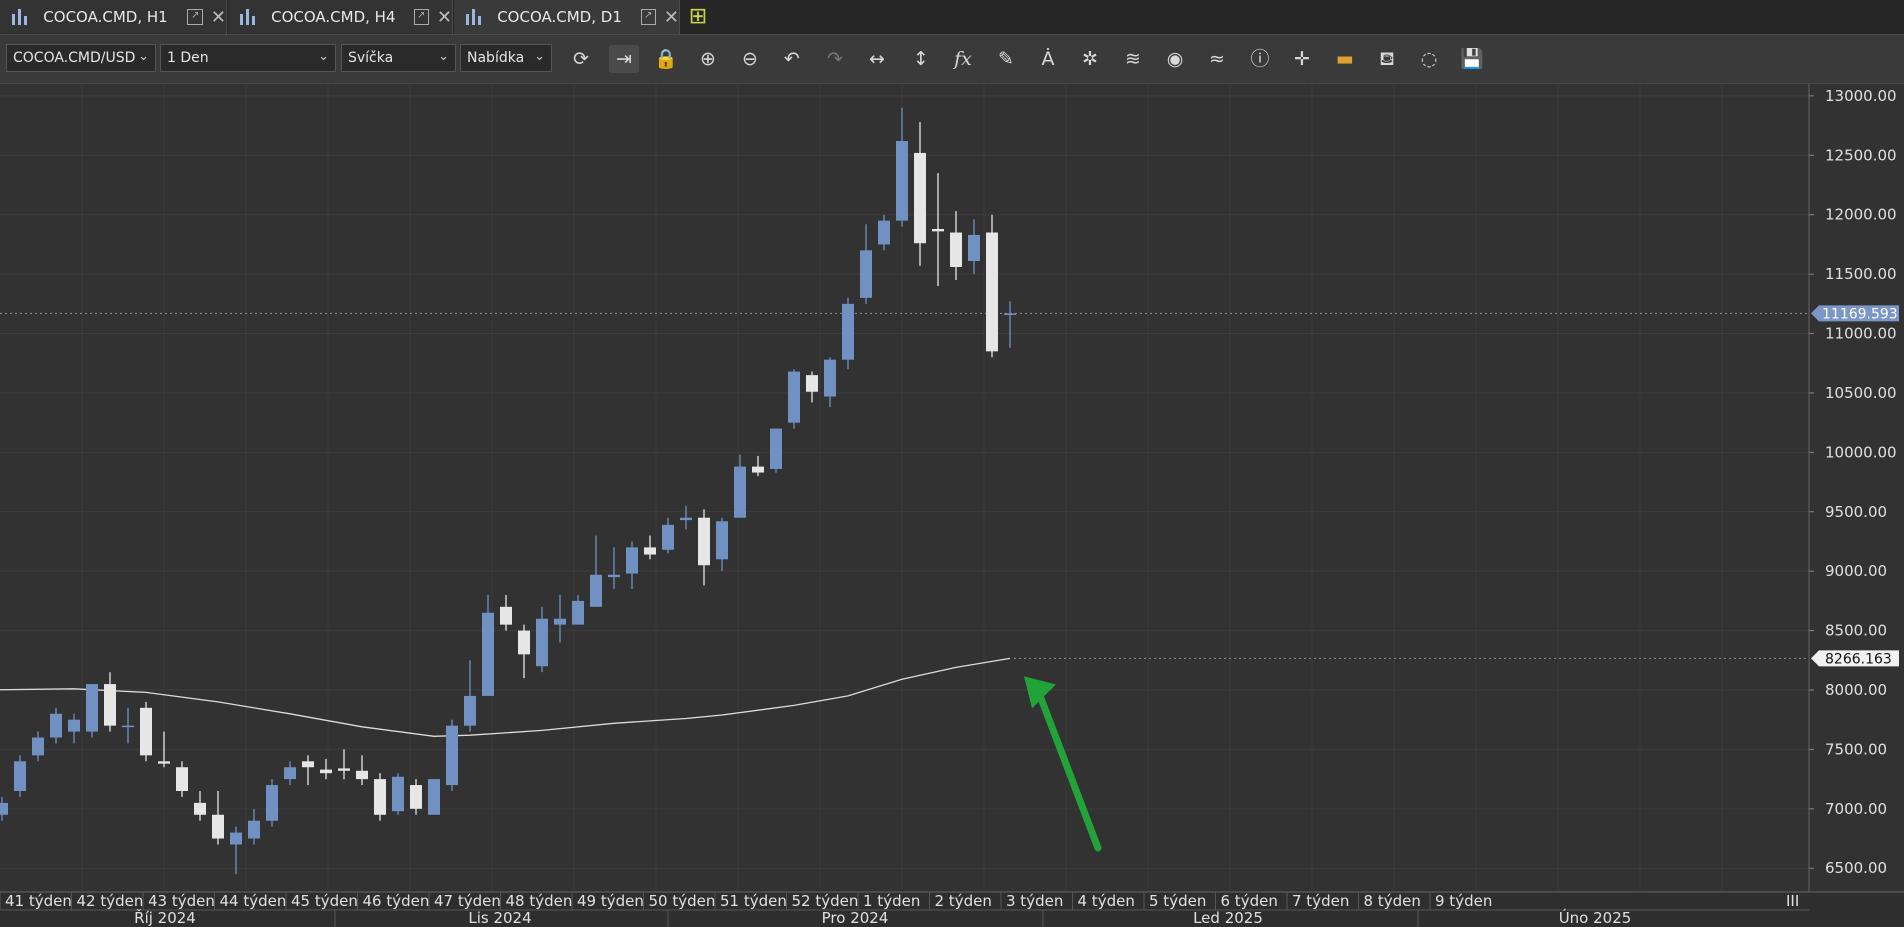 The height and width of the screenshot is (927, 1904). Describe the element at coordinates (371, 58) in the screenshot. I see `chart-type-value: Svíčka` at that location.